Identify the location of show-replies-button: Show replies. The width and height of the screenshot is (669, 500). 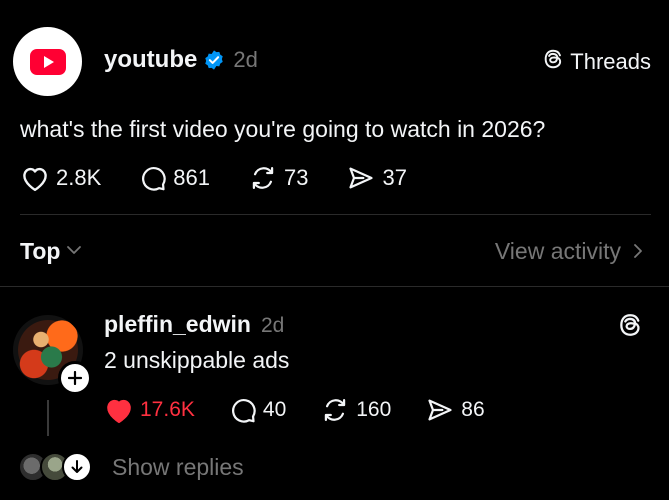
(131, 467).